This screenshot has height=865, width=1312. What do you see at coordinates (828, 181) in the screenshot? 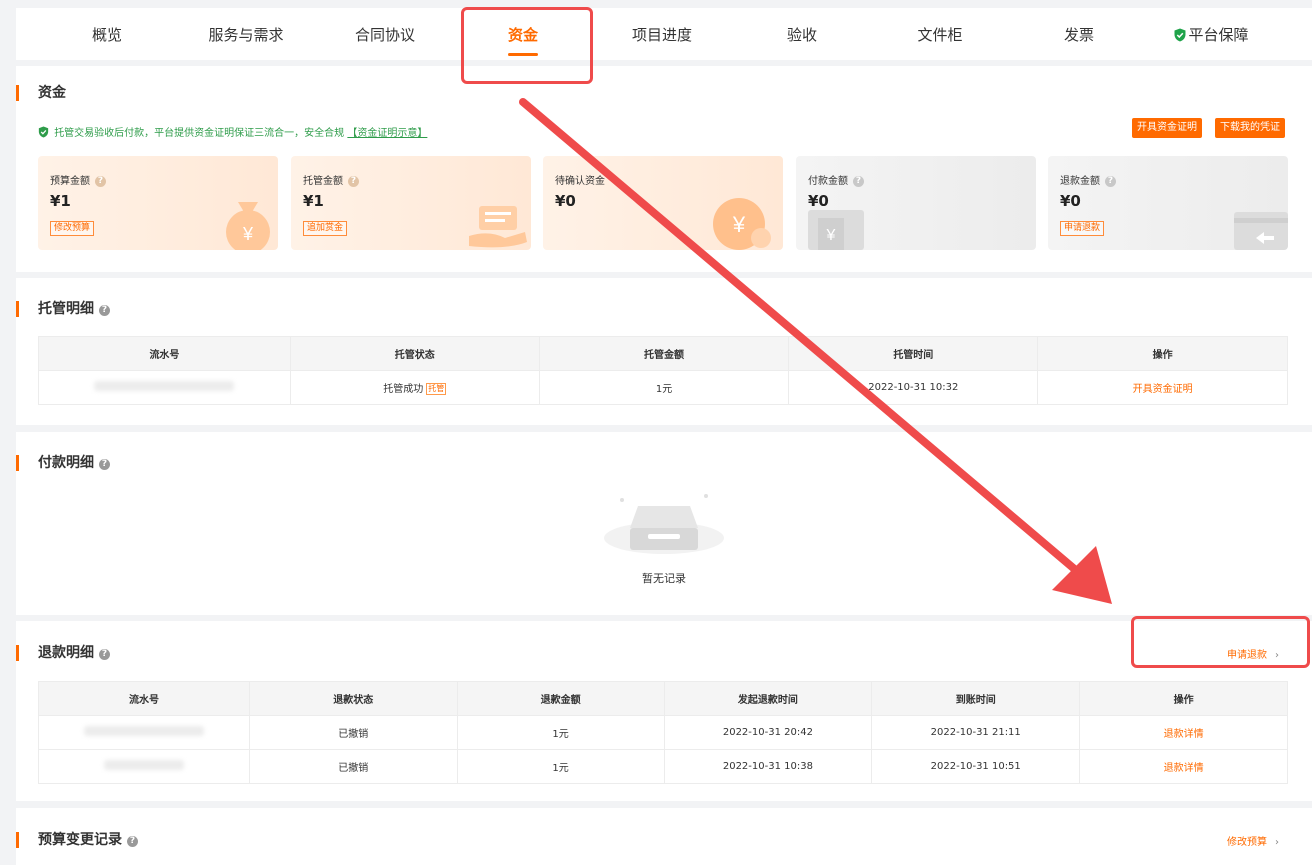
I see `payment-card-label: 付款金额` at bounding box center [828, 181].